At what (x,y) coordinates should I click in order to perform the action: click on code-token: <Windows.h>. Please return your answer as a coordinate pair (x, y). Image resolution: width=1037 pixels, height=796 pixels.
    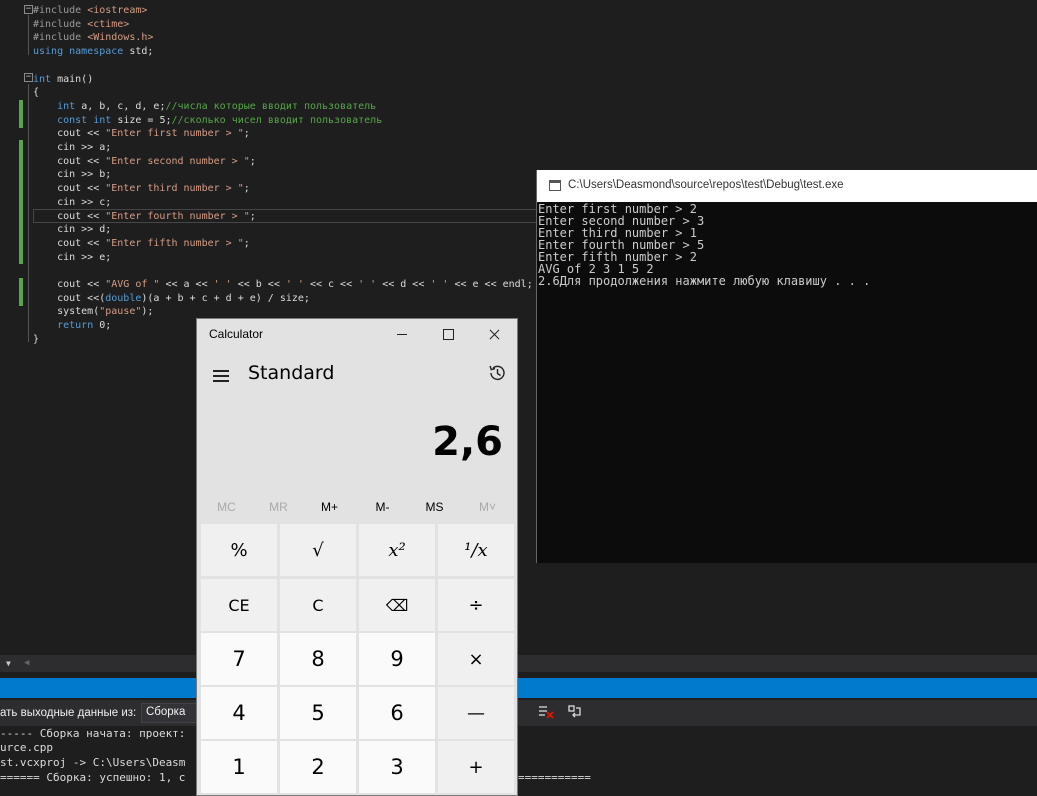
    Looking at the image, I should click on (120, 38).